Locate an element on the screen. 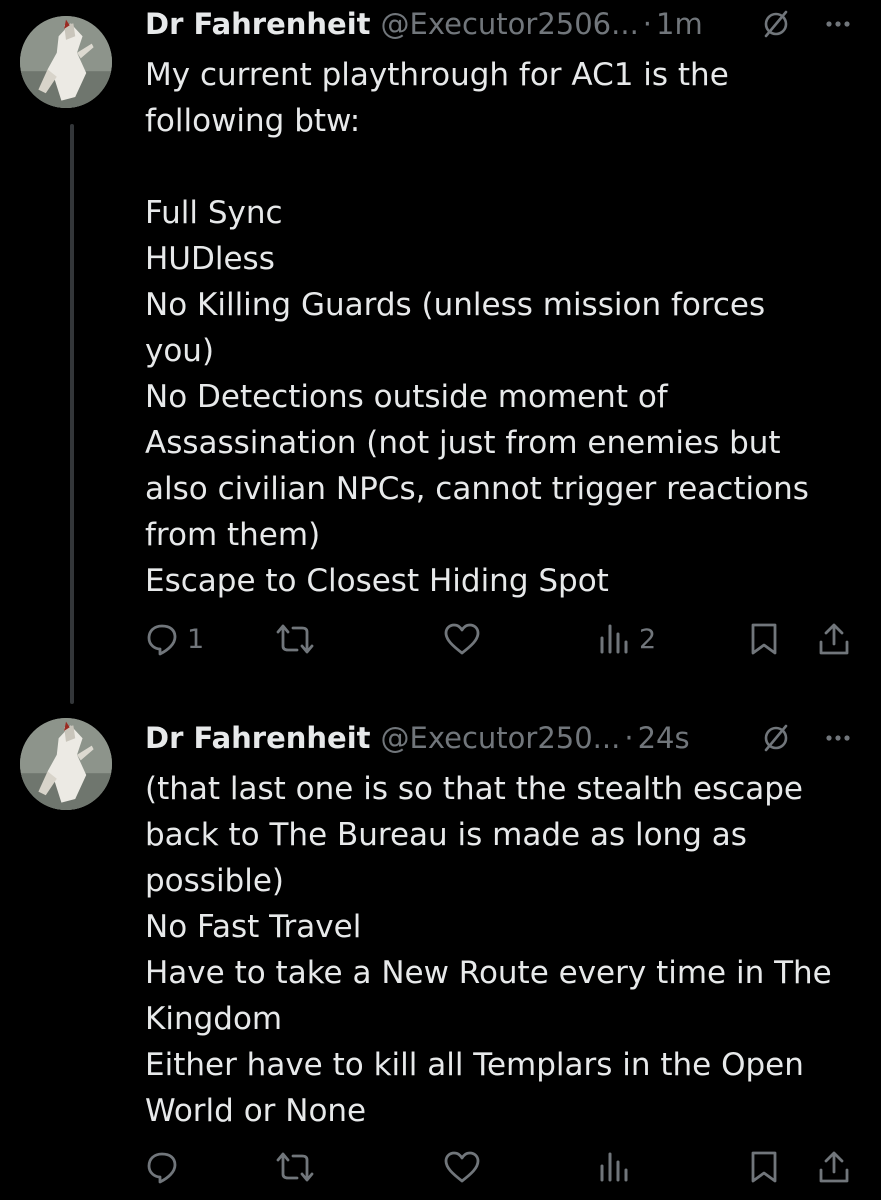 The image size is (881, 1200). reply-button is located at coordinates (166, 1167).